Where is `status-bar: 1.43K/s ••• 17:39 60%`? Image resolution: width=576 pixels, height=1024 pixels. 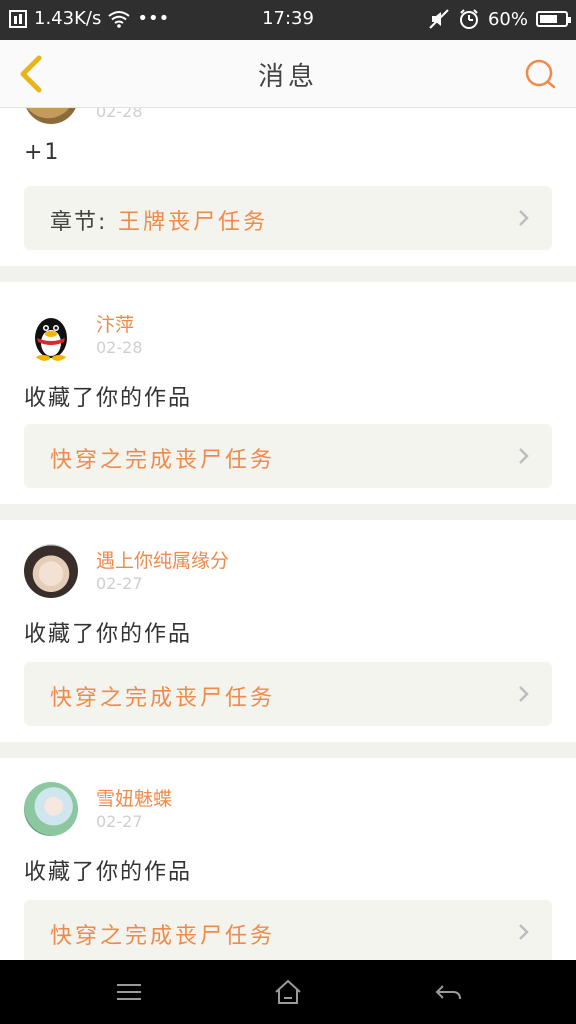 status-bar: 1.43K/s ••• 17:39 60% is located at coordinates (288, 20).